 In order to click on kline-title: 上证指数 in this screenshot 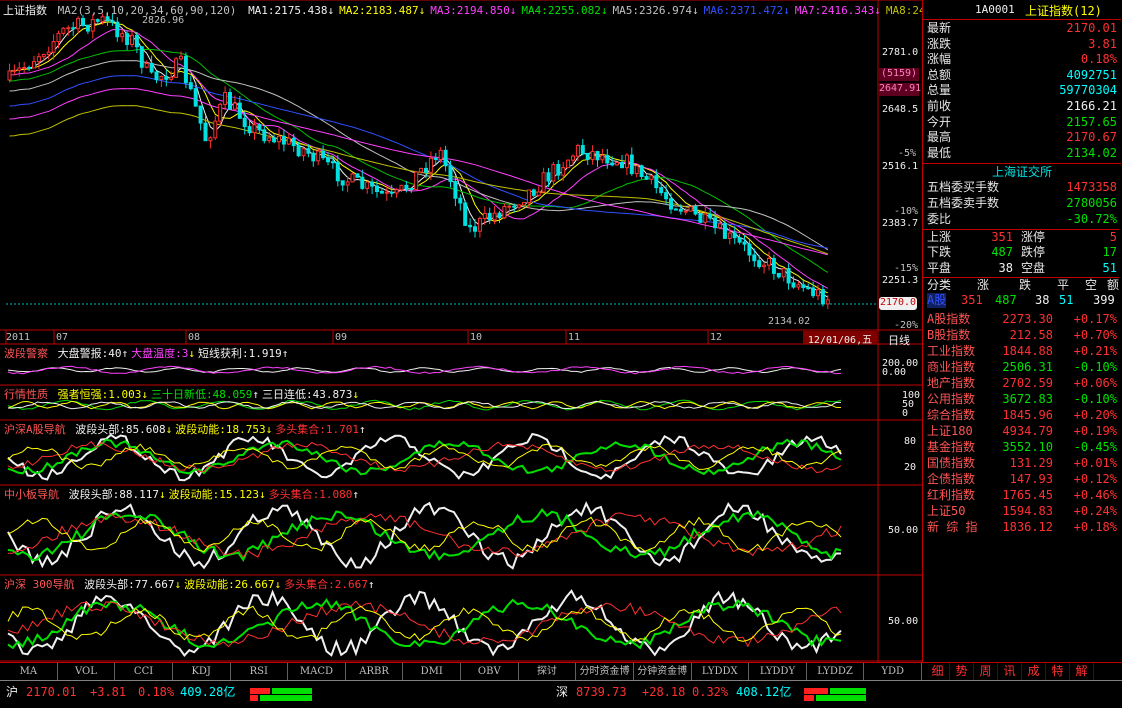, I will do `click(25, 10)`.